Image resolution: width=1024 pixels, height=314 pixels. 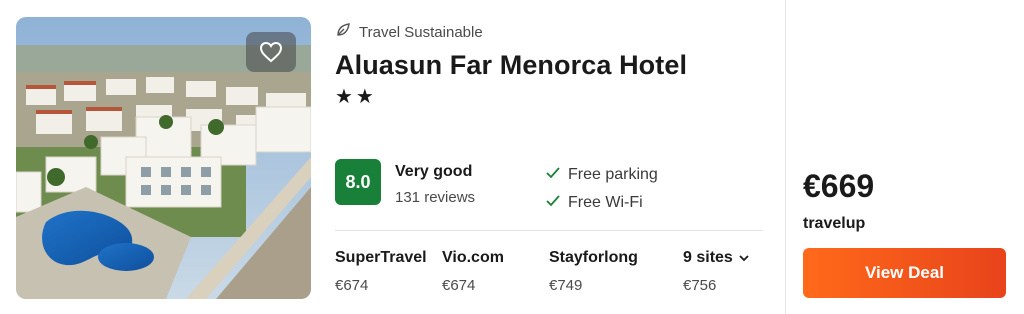 What do you see at coordinates (904, 273) in the screenshot?
I see `view-deal-button: View Deal` at bounding box center [904, 273].